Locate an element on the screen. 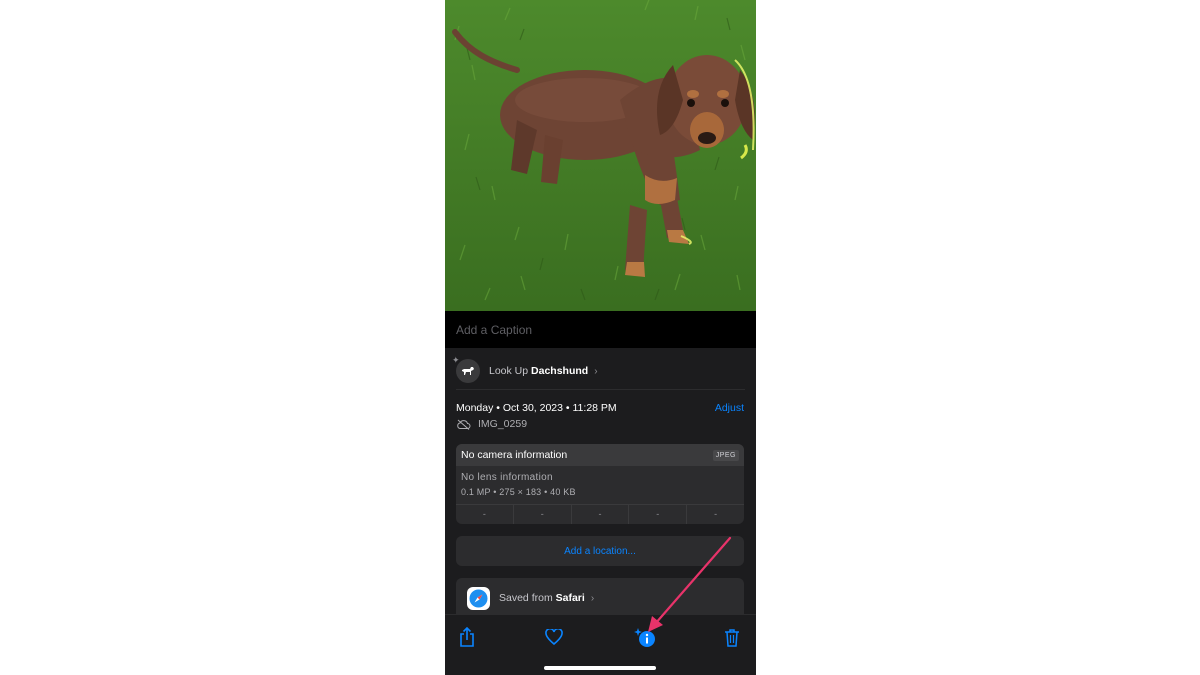 The width and height of the screenshot is (1200, 675). lens-info: No lens information is located at coordinates (507, 477).